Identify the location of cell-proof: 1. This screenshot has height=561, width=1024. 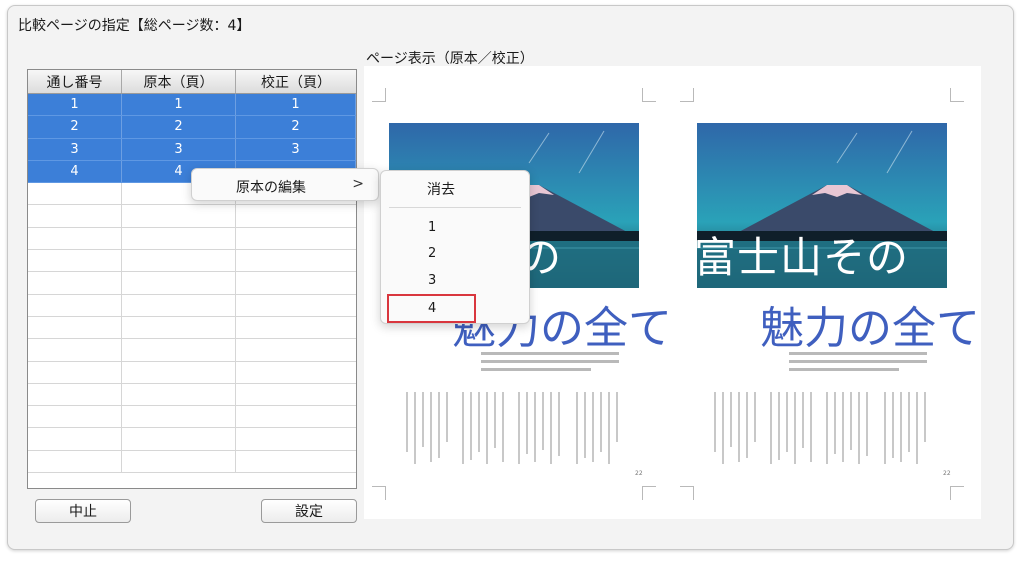
(296, 105).